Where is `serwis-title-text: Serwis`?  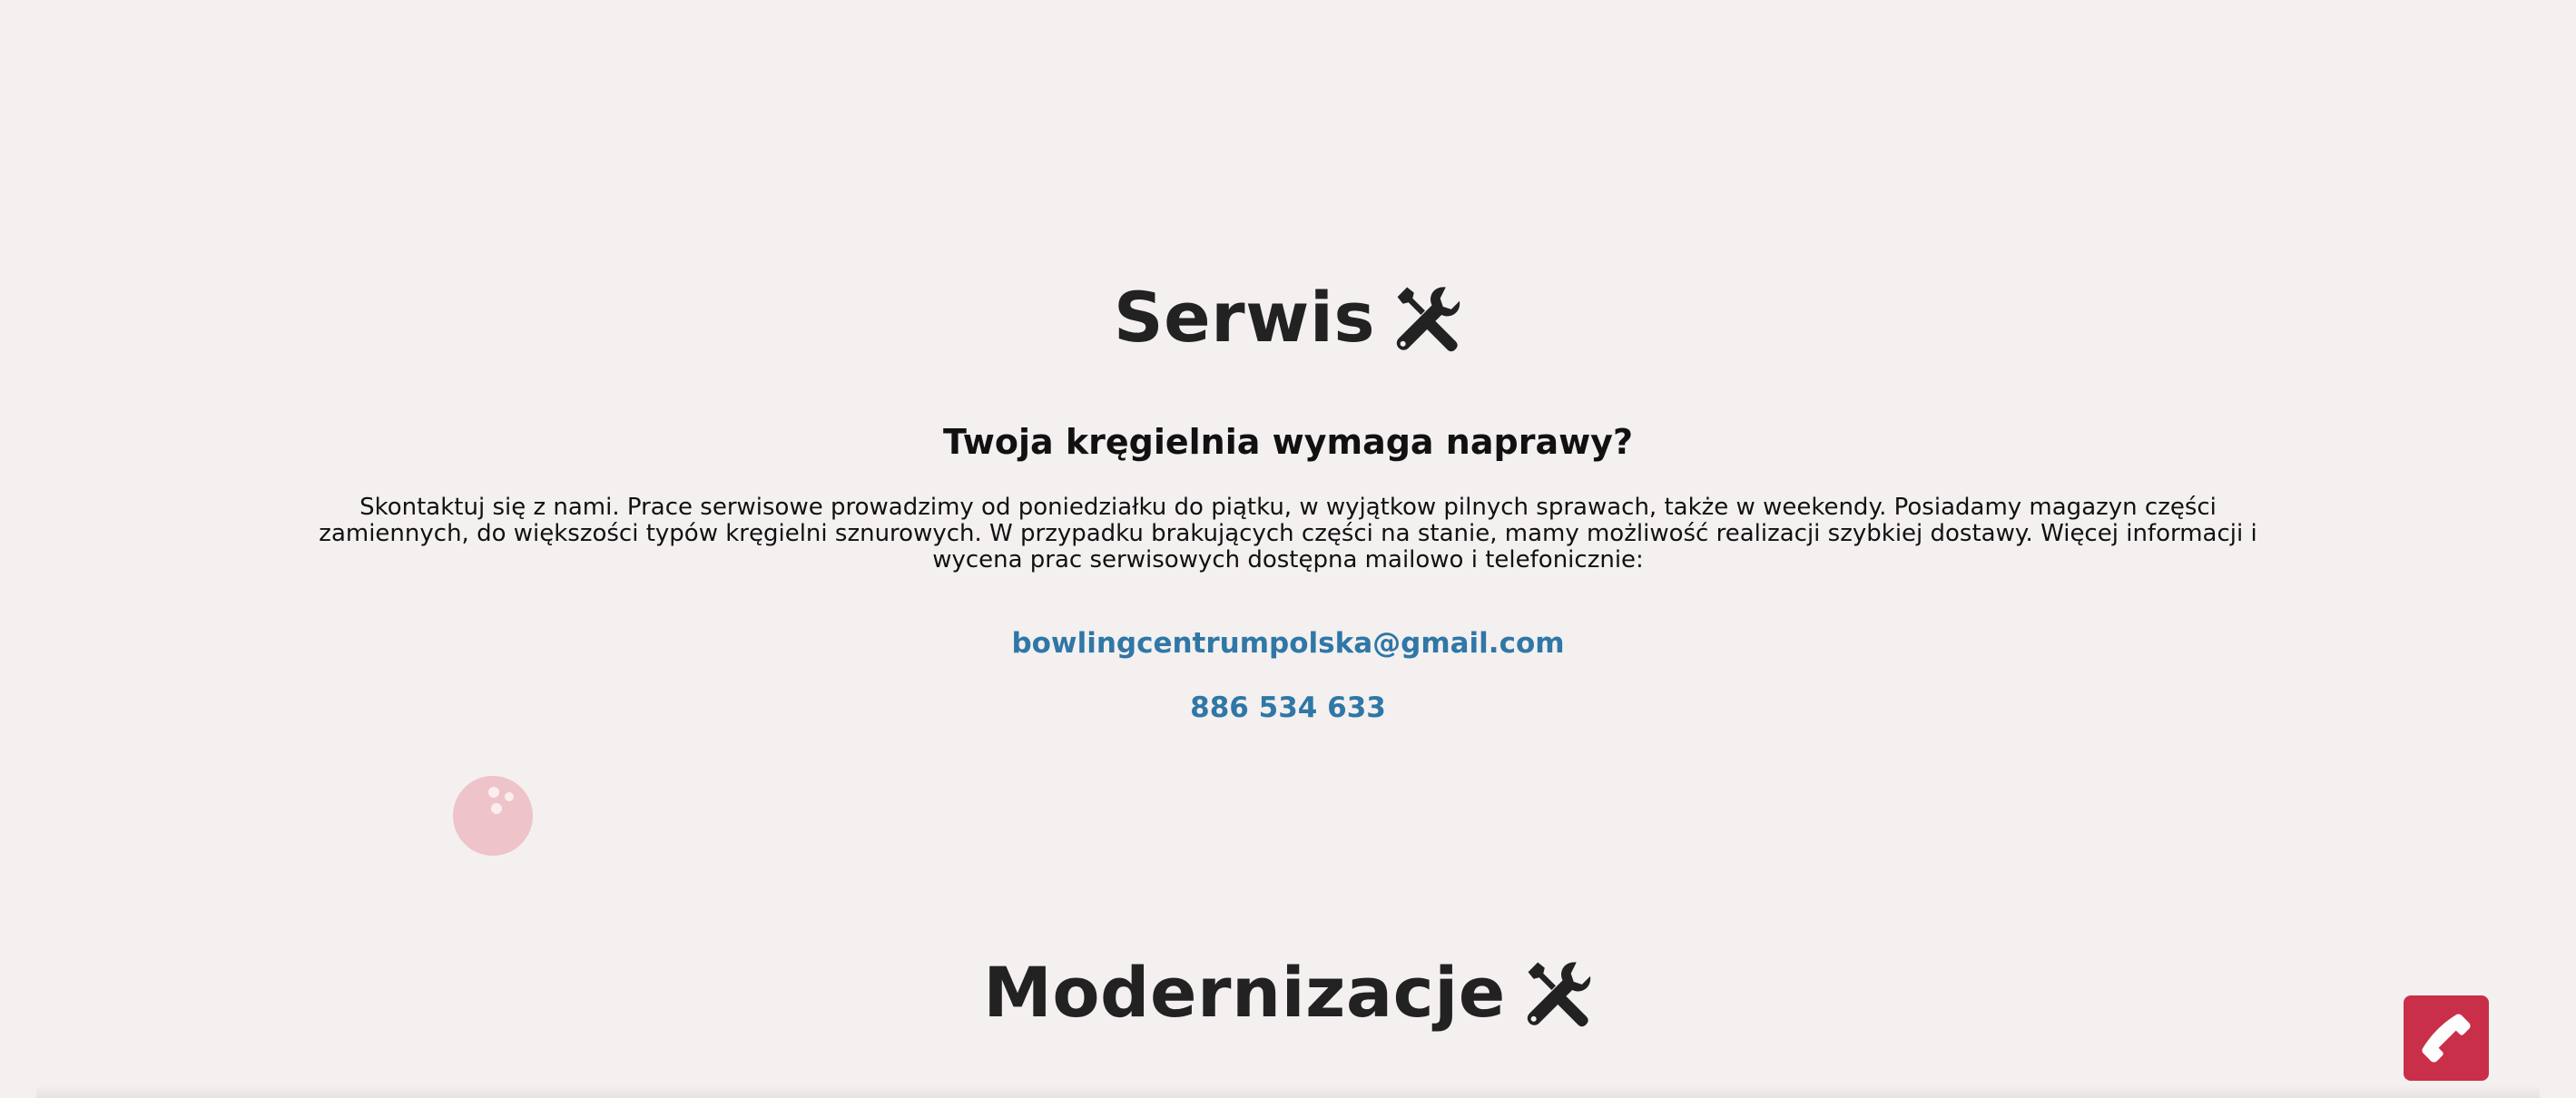 serwis-title-text: Serwis is located at coordinates (1244, 317).